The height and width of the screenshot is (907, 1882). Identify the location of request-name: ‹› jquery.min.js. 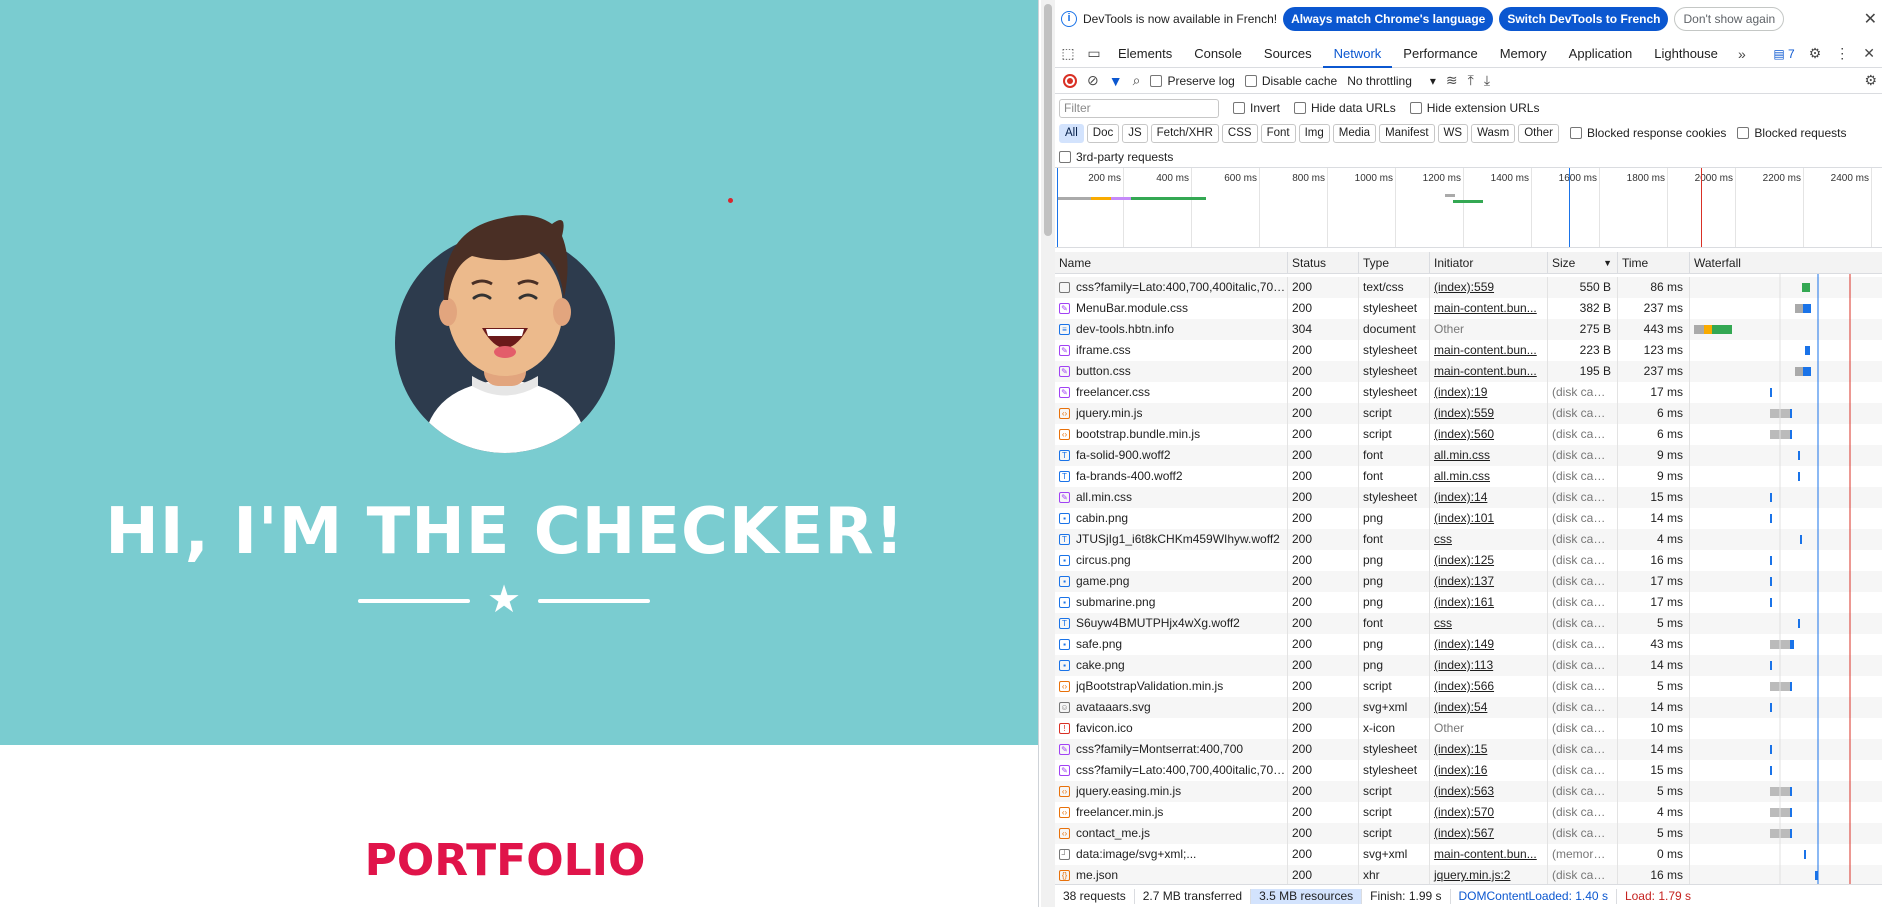
(1171, 413).